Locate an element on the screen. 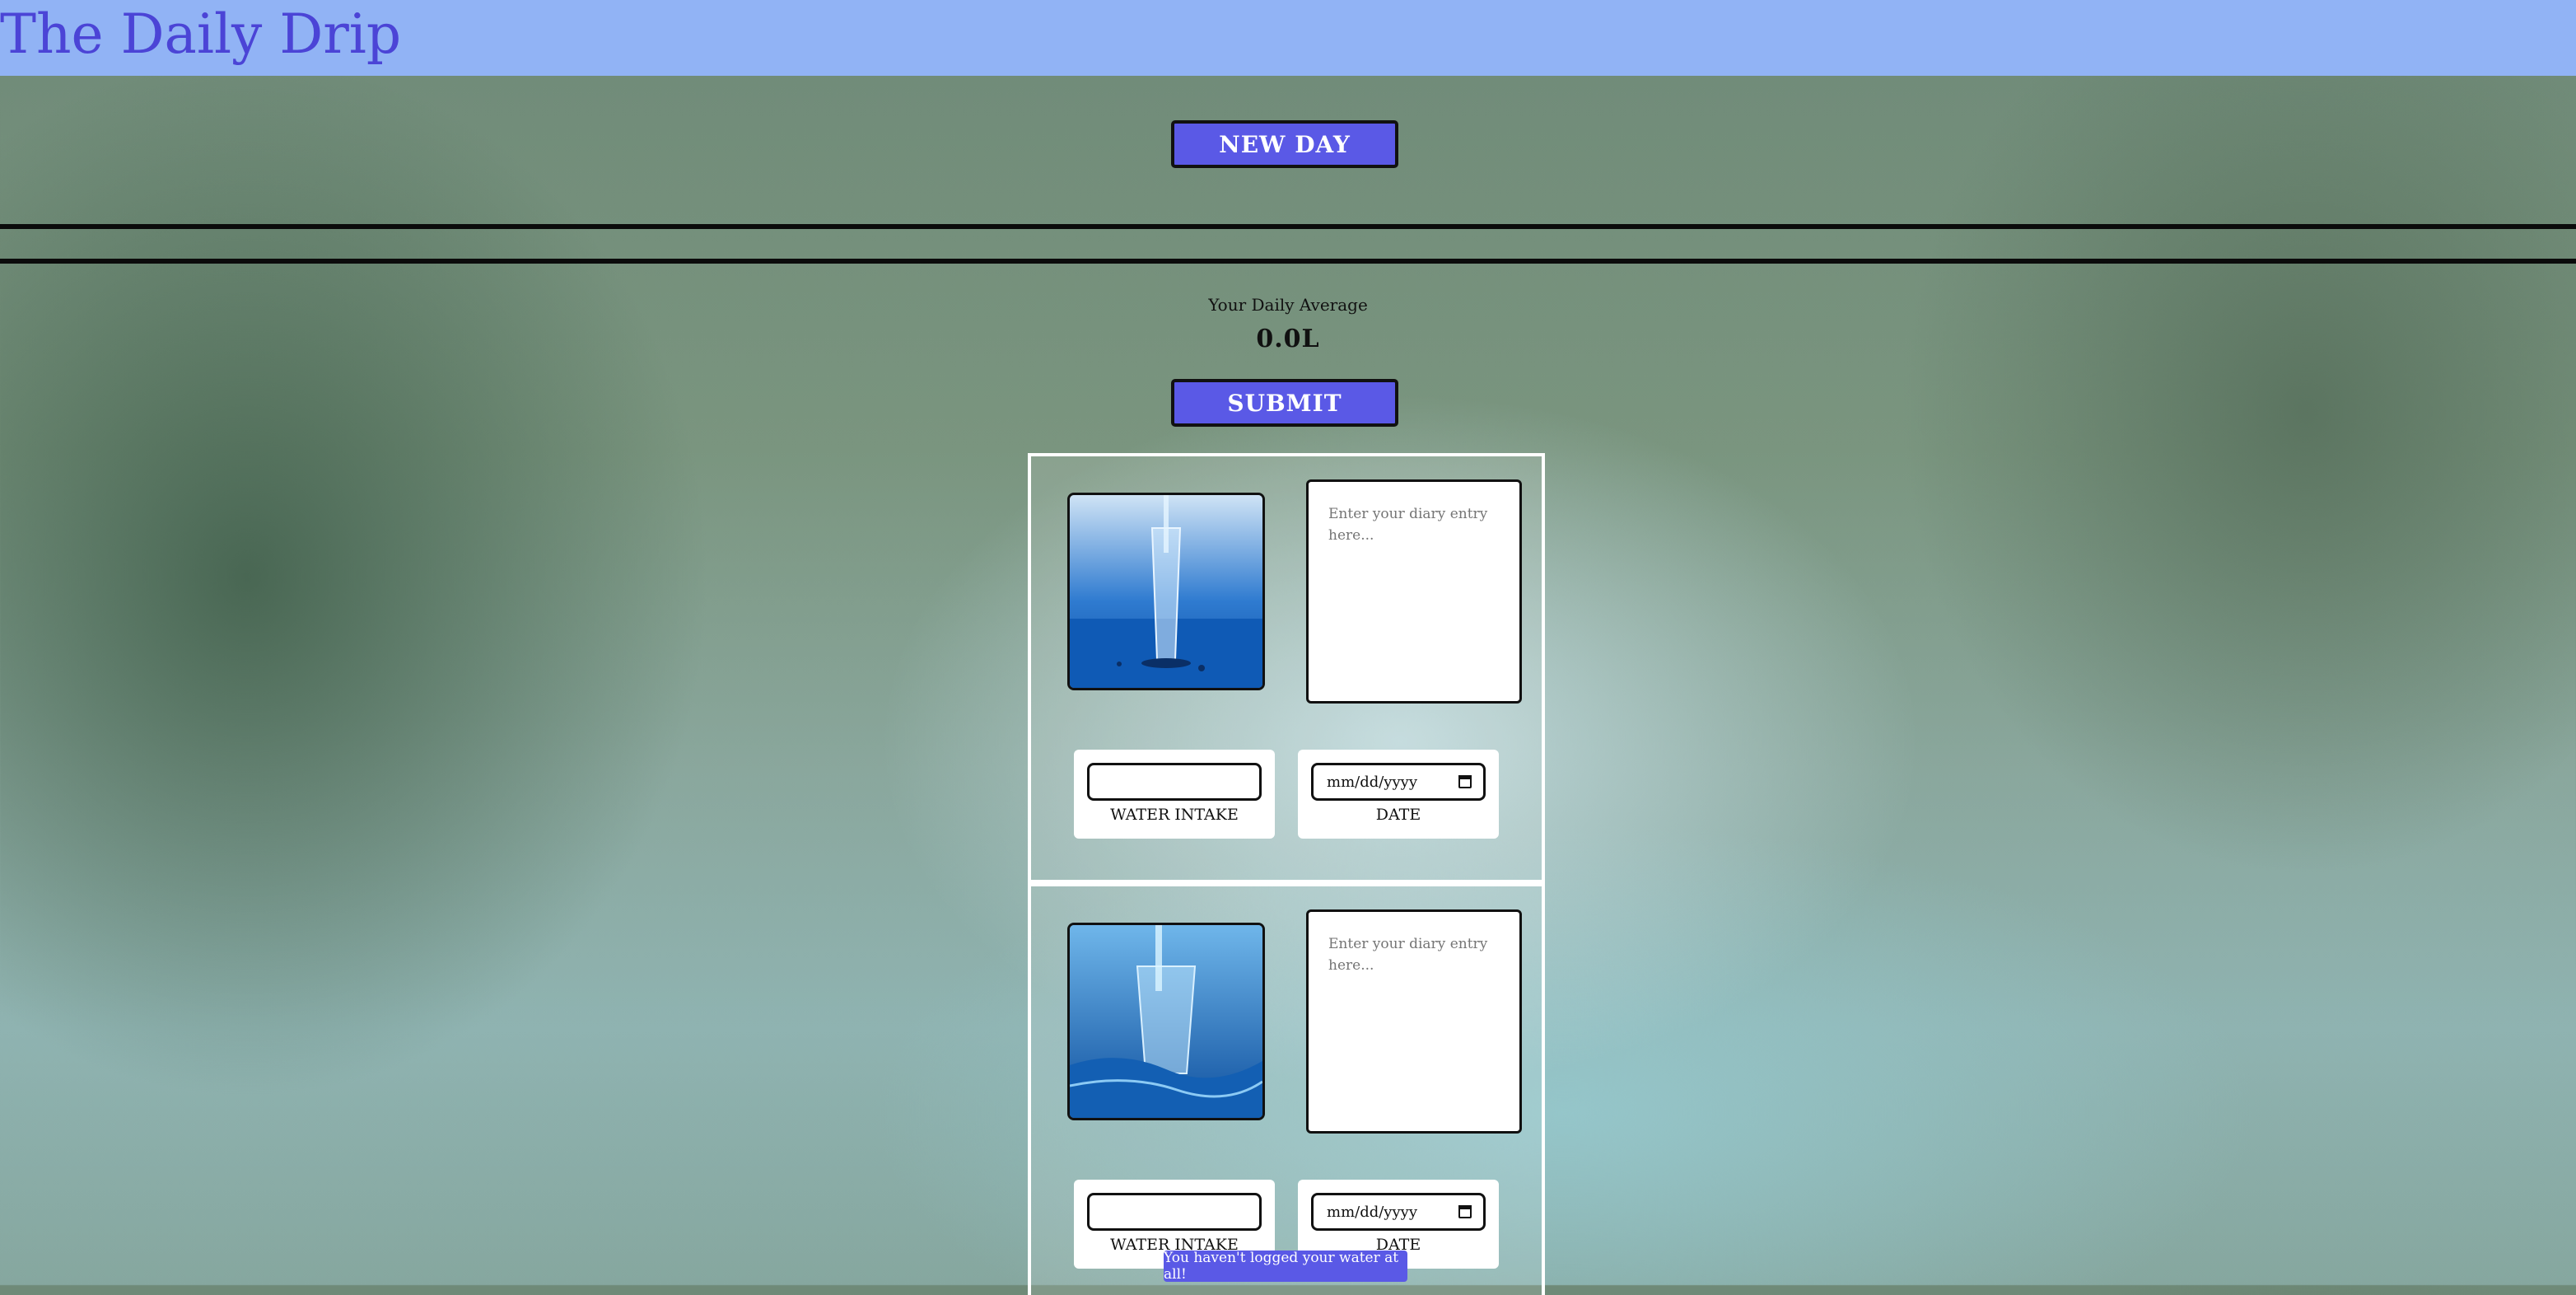  site-header: The Daily Drip is located at coordinates (1288, 38).